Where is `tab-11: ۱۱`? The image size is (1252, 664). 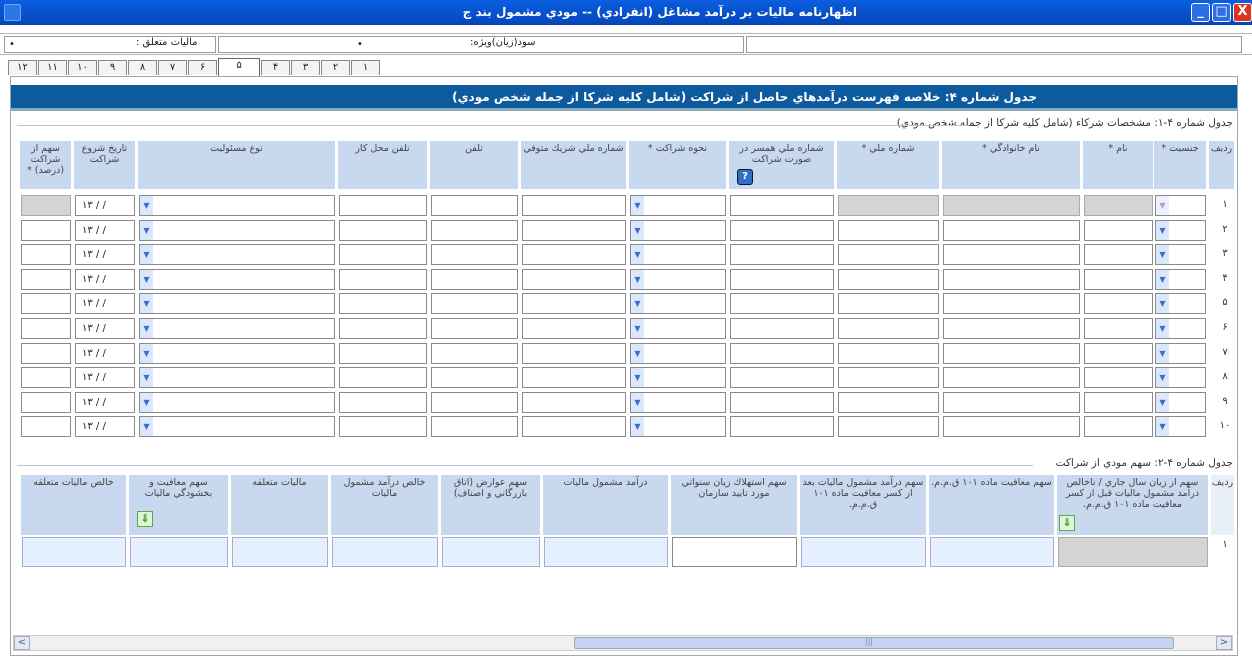
tab-11: ۱۱ is located at coordinates (52, 67).